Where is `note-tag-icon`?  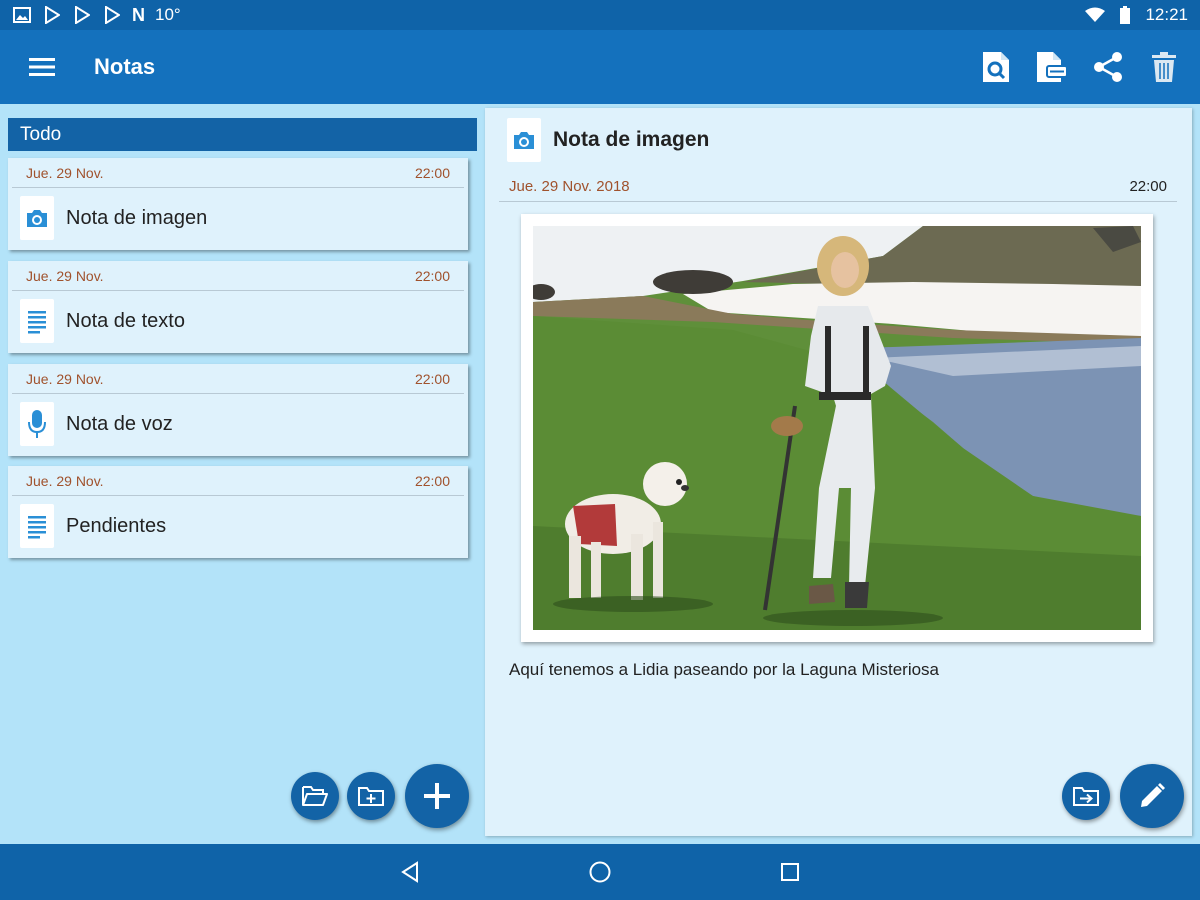
note-tag-icon is located at coordinates (1052, 67).